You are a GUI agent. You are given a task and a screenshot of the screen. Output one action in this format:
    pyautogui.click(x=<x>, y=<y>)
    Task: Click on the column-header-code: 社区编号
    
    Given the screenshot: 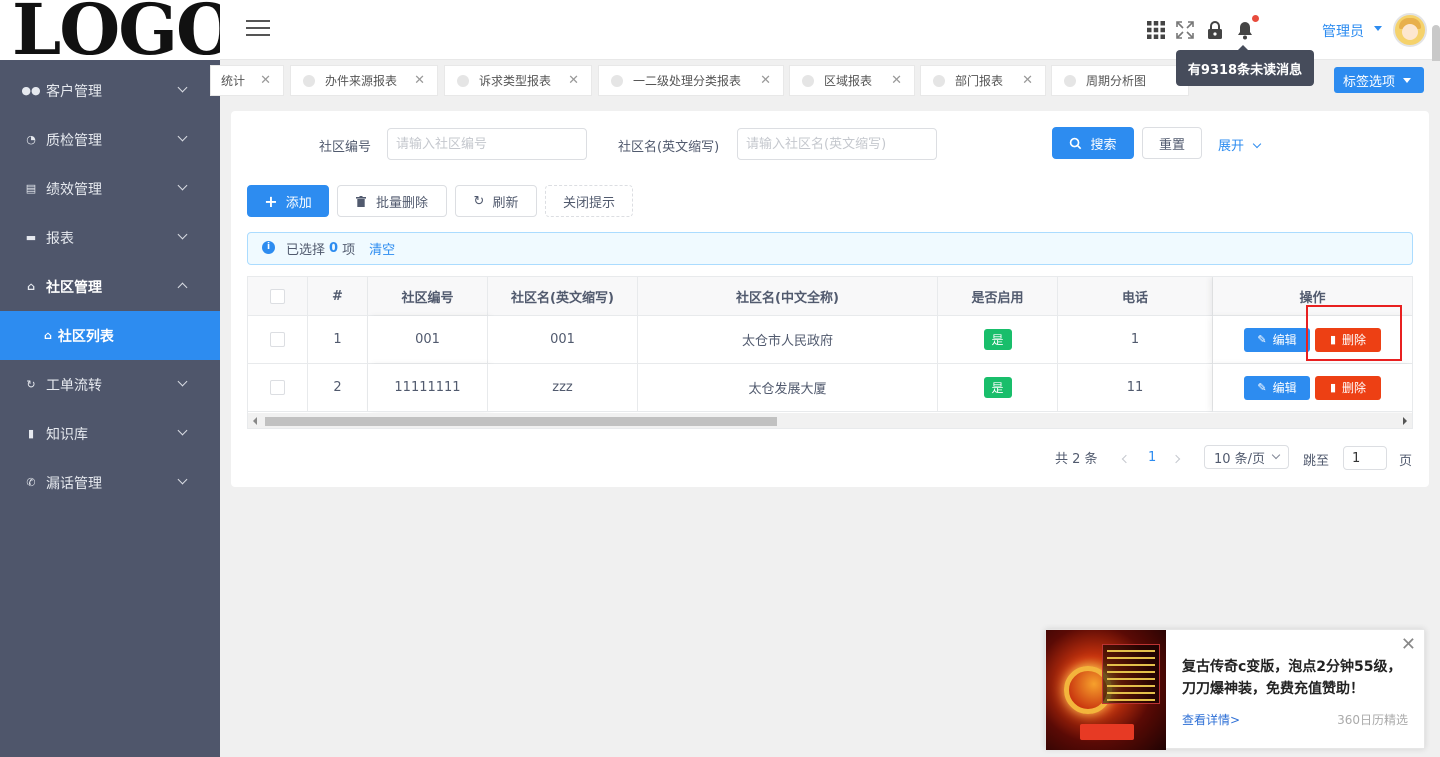 What is the action you would take?
    pyautogui.click(x=428, y=296)
    